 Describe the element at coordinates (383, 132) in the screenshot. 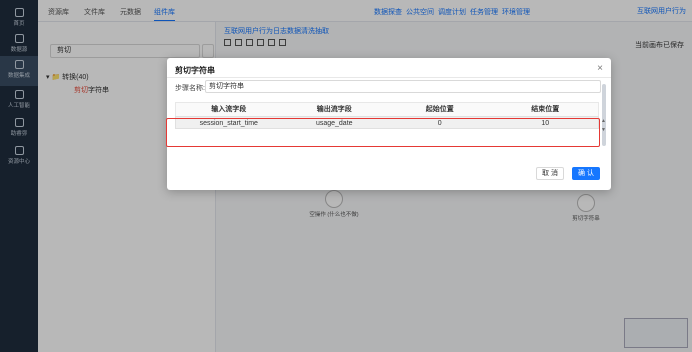

I see `highlight-frame` at that location.